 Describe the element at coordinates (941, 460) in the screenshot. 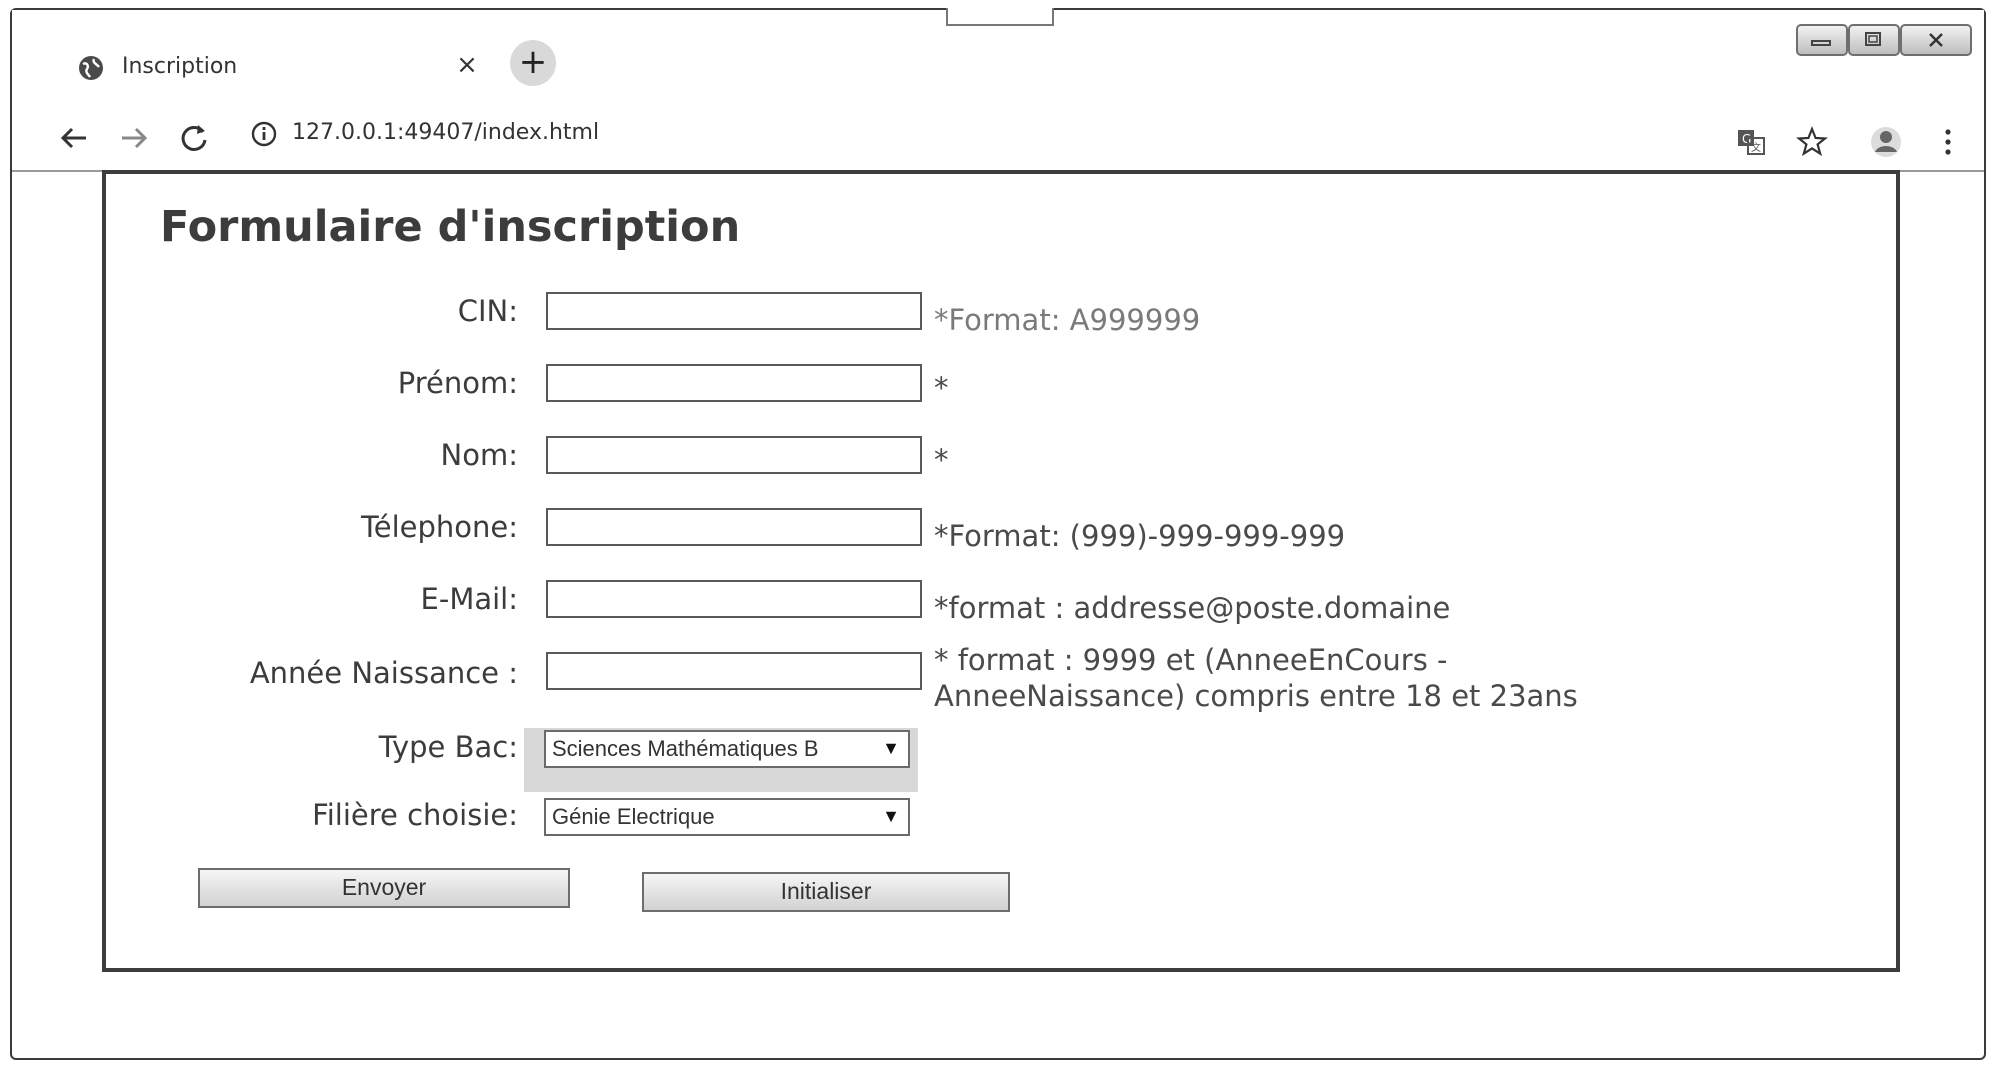

I see `nom-required-mark: *` at that location.